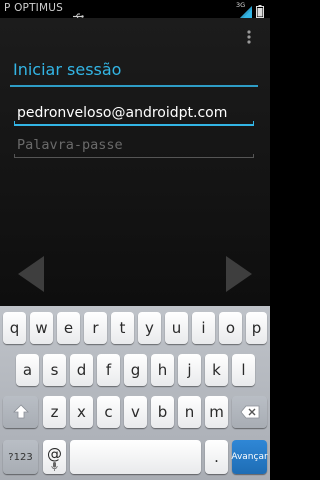 The width and height of the screenshot is (320, 480). I want to click on password-input, so click(134, 145).